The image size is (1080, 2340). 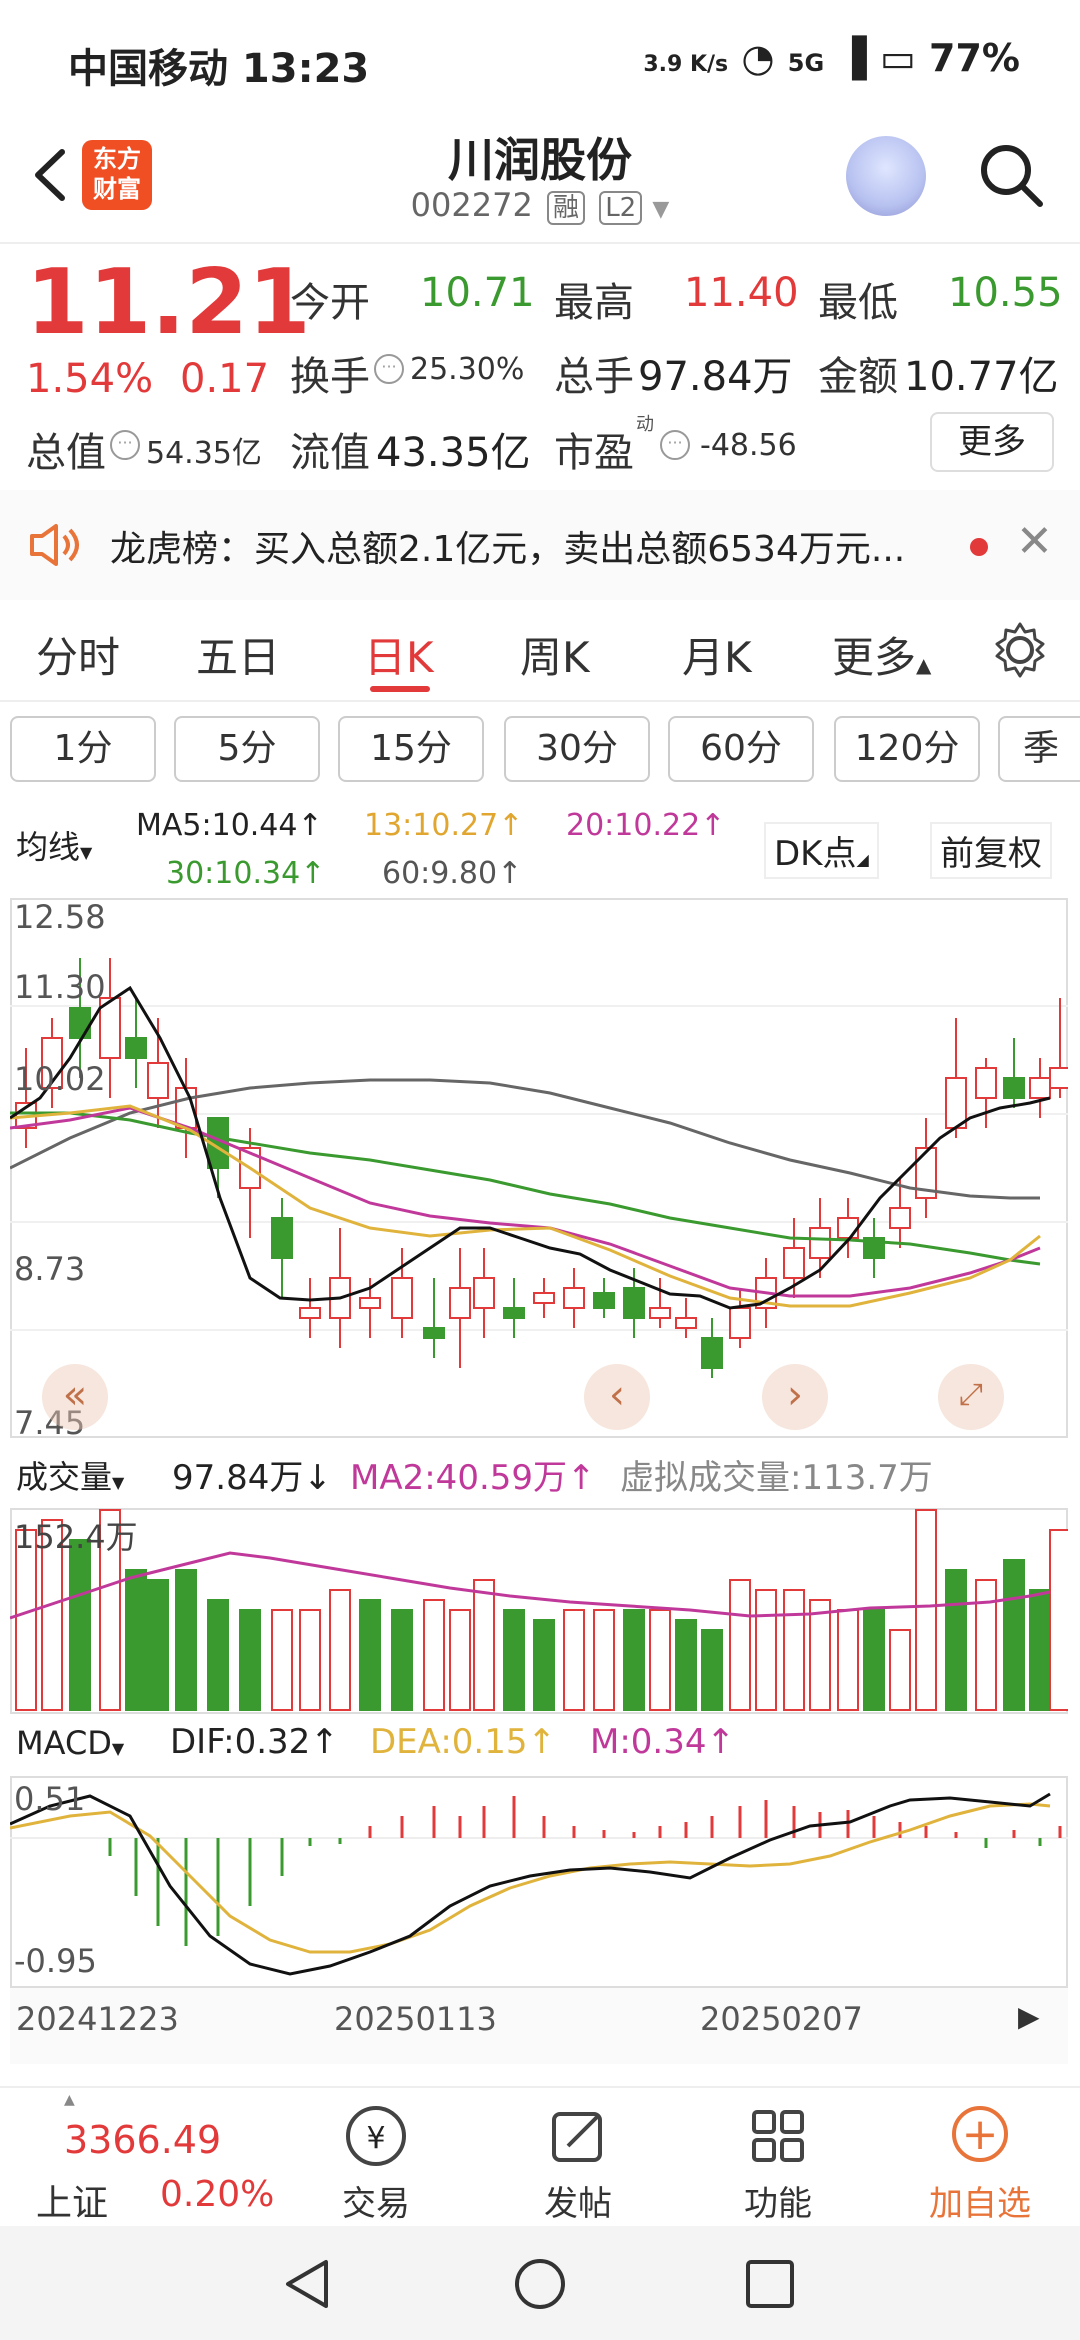 I want to click on ma-select: 均线▼, so click(x=54, y=845).